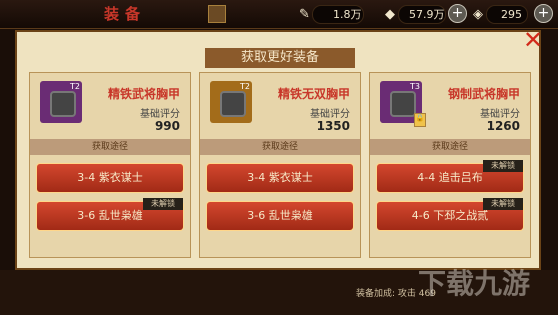 The image size is (558, 315). What do you see at coordinates (543, 13) in the screenshot?
I see `add-diamond-button: +` at bounding box center [543, 13].